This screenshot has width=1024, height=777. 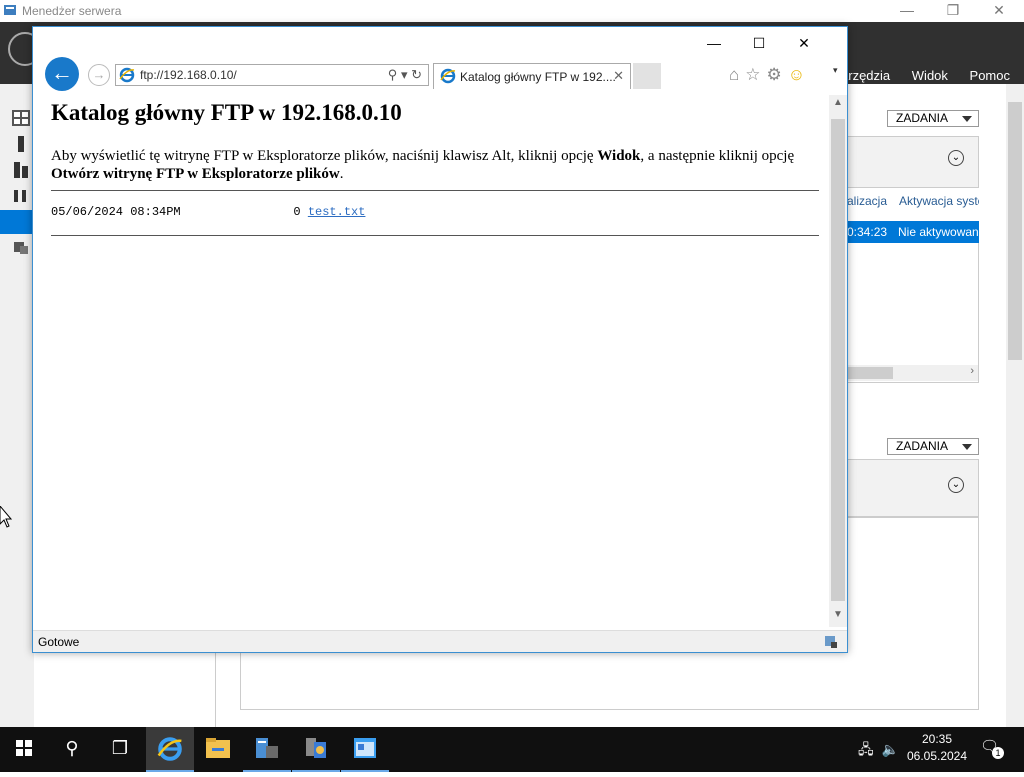 I want to click on file-link: test.txt, so click(x=337, y=212).